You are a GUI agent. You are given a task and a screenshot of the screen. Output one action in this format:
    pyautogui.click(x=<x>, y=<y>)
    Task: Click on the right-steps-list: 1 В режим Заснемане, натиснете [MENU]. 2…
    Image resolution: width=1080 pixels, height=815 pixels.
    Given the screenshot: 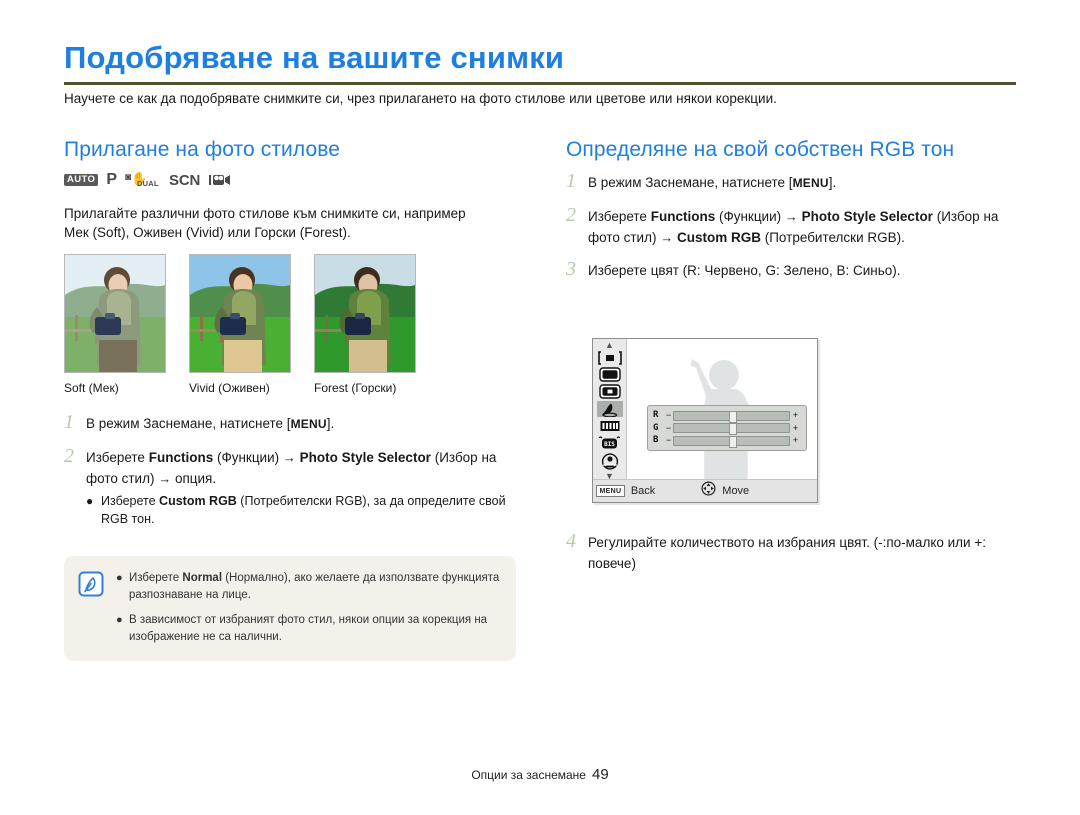 What is the action you would take?
    pyautogui.click(x=796, y=225)
    